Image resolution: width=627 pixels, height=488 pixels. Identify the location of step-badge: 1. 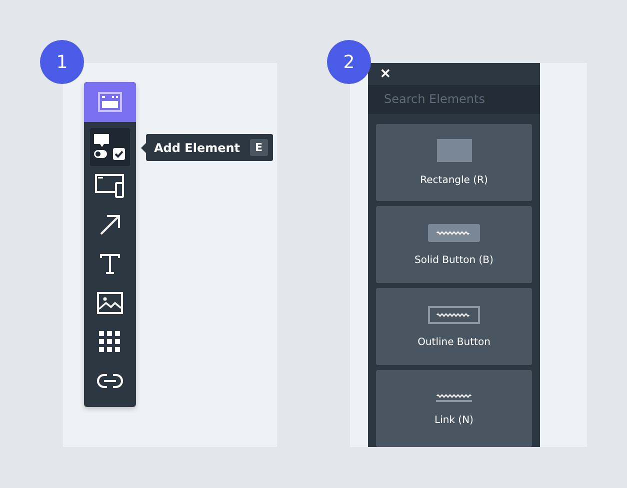
(62, 62).